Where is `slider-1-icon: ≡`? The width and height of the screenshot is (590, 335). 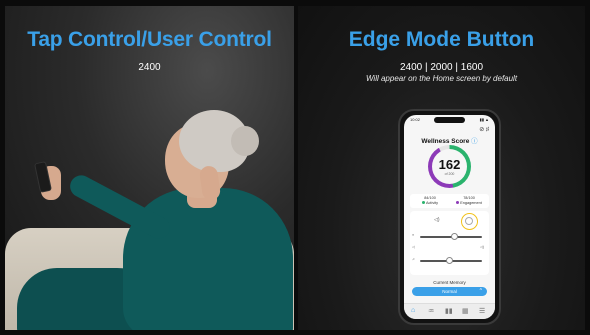 slider-1-icon: ≡ is located at coordinates (413, 235).